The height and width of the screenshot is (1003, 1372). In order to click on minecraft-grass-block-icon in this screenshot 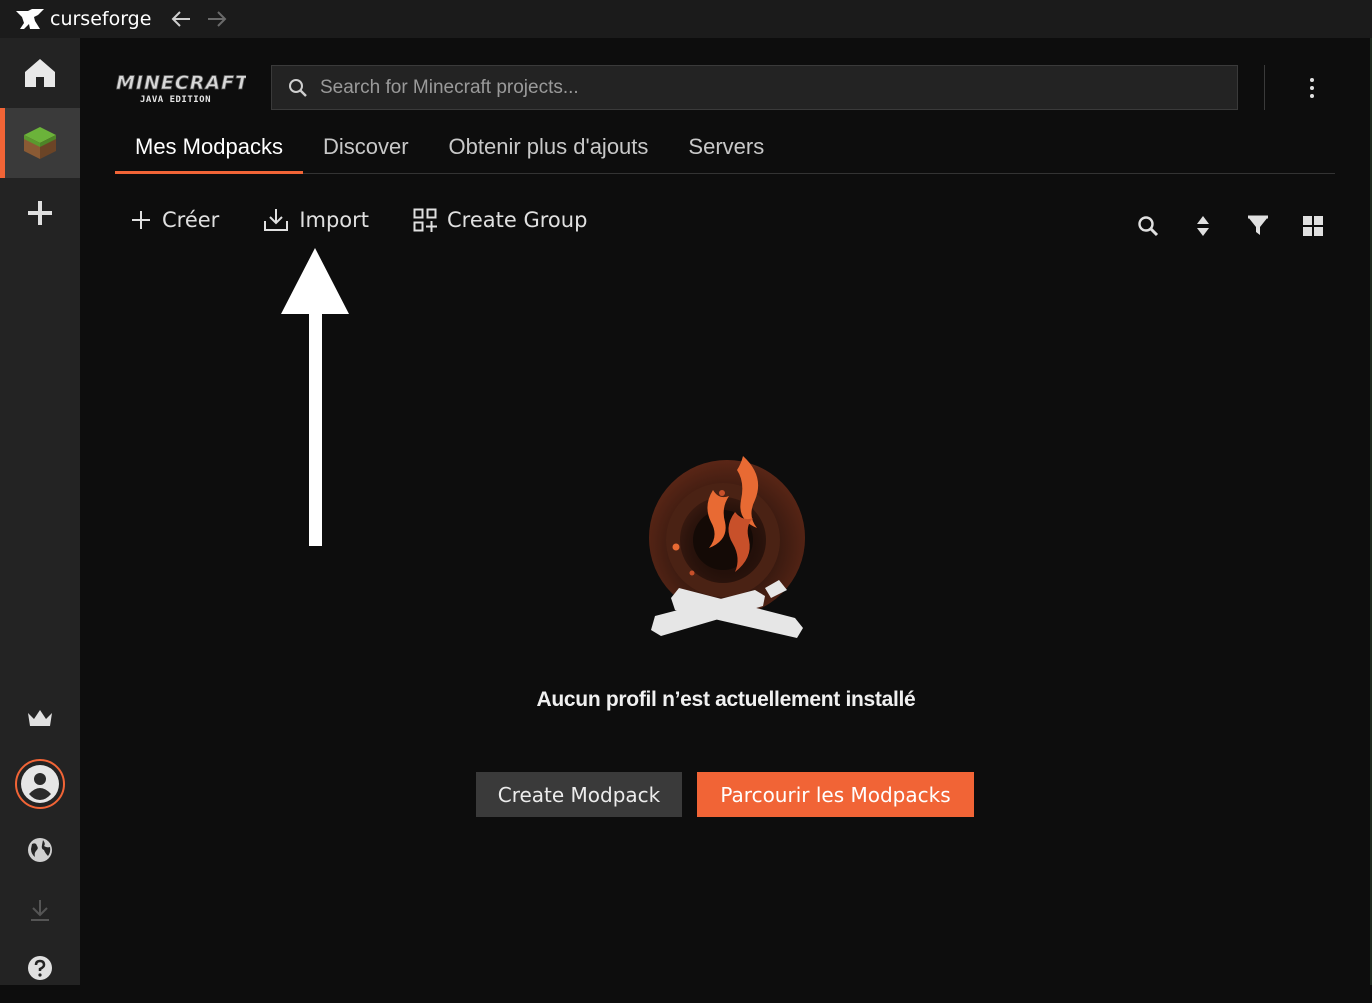, I will do `click(40, 143)`.